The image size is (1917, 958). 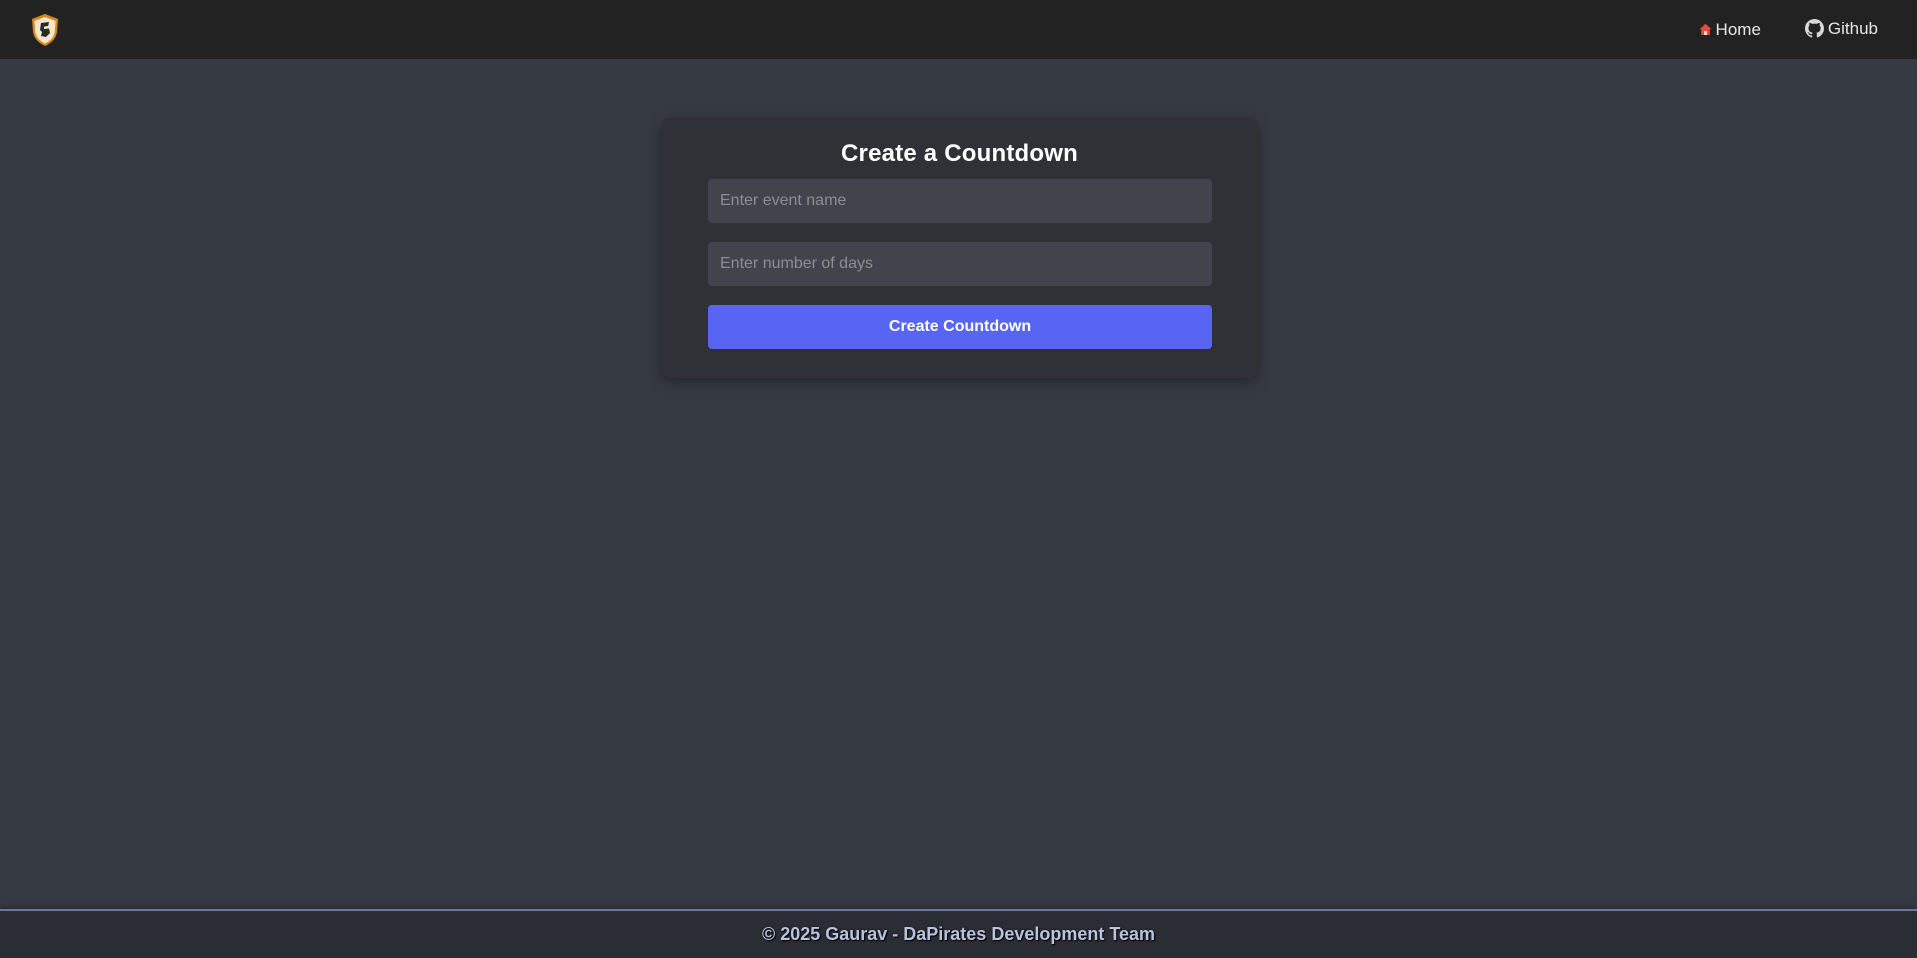 I want to click on github-icon, so click(x=1814, y=28).